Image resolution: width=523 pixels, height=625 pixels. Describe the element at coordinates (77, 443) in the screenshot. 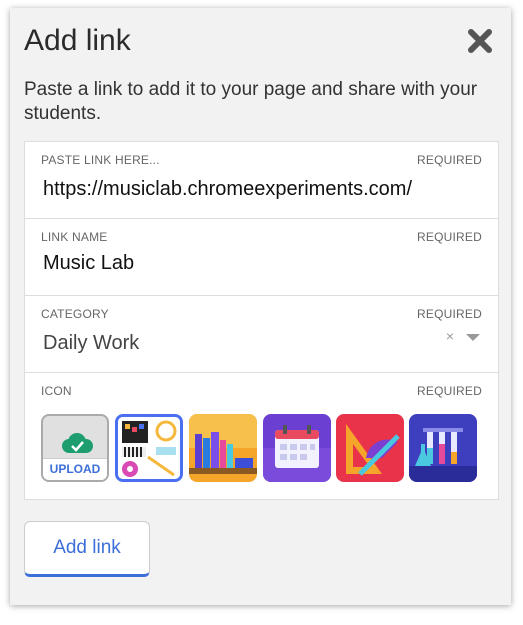

I see `cloud-upload-icon` at that location.